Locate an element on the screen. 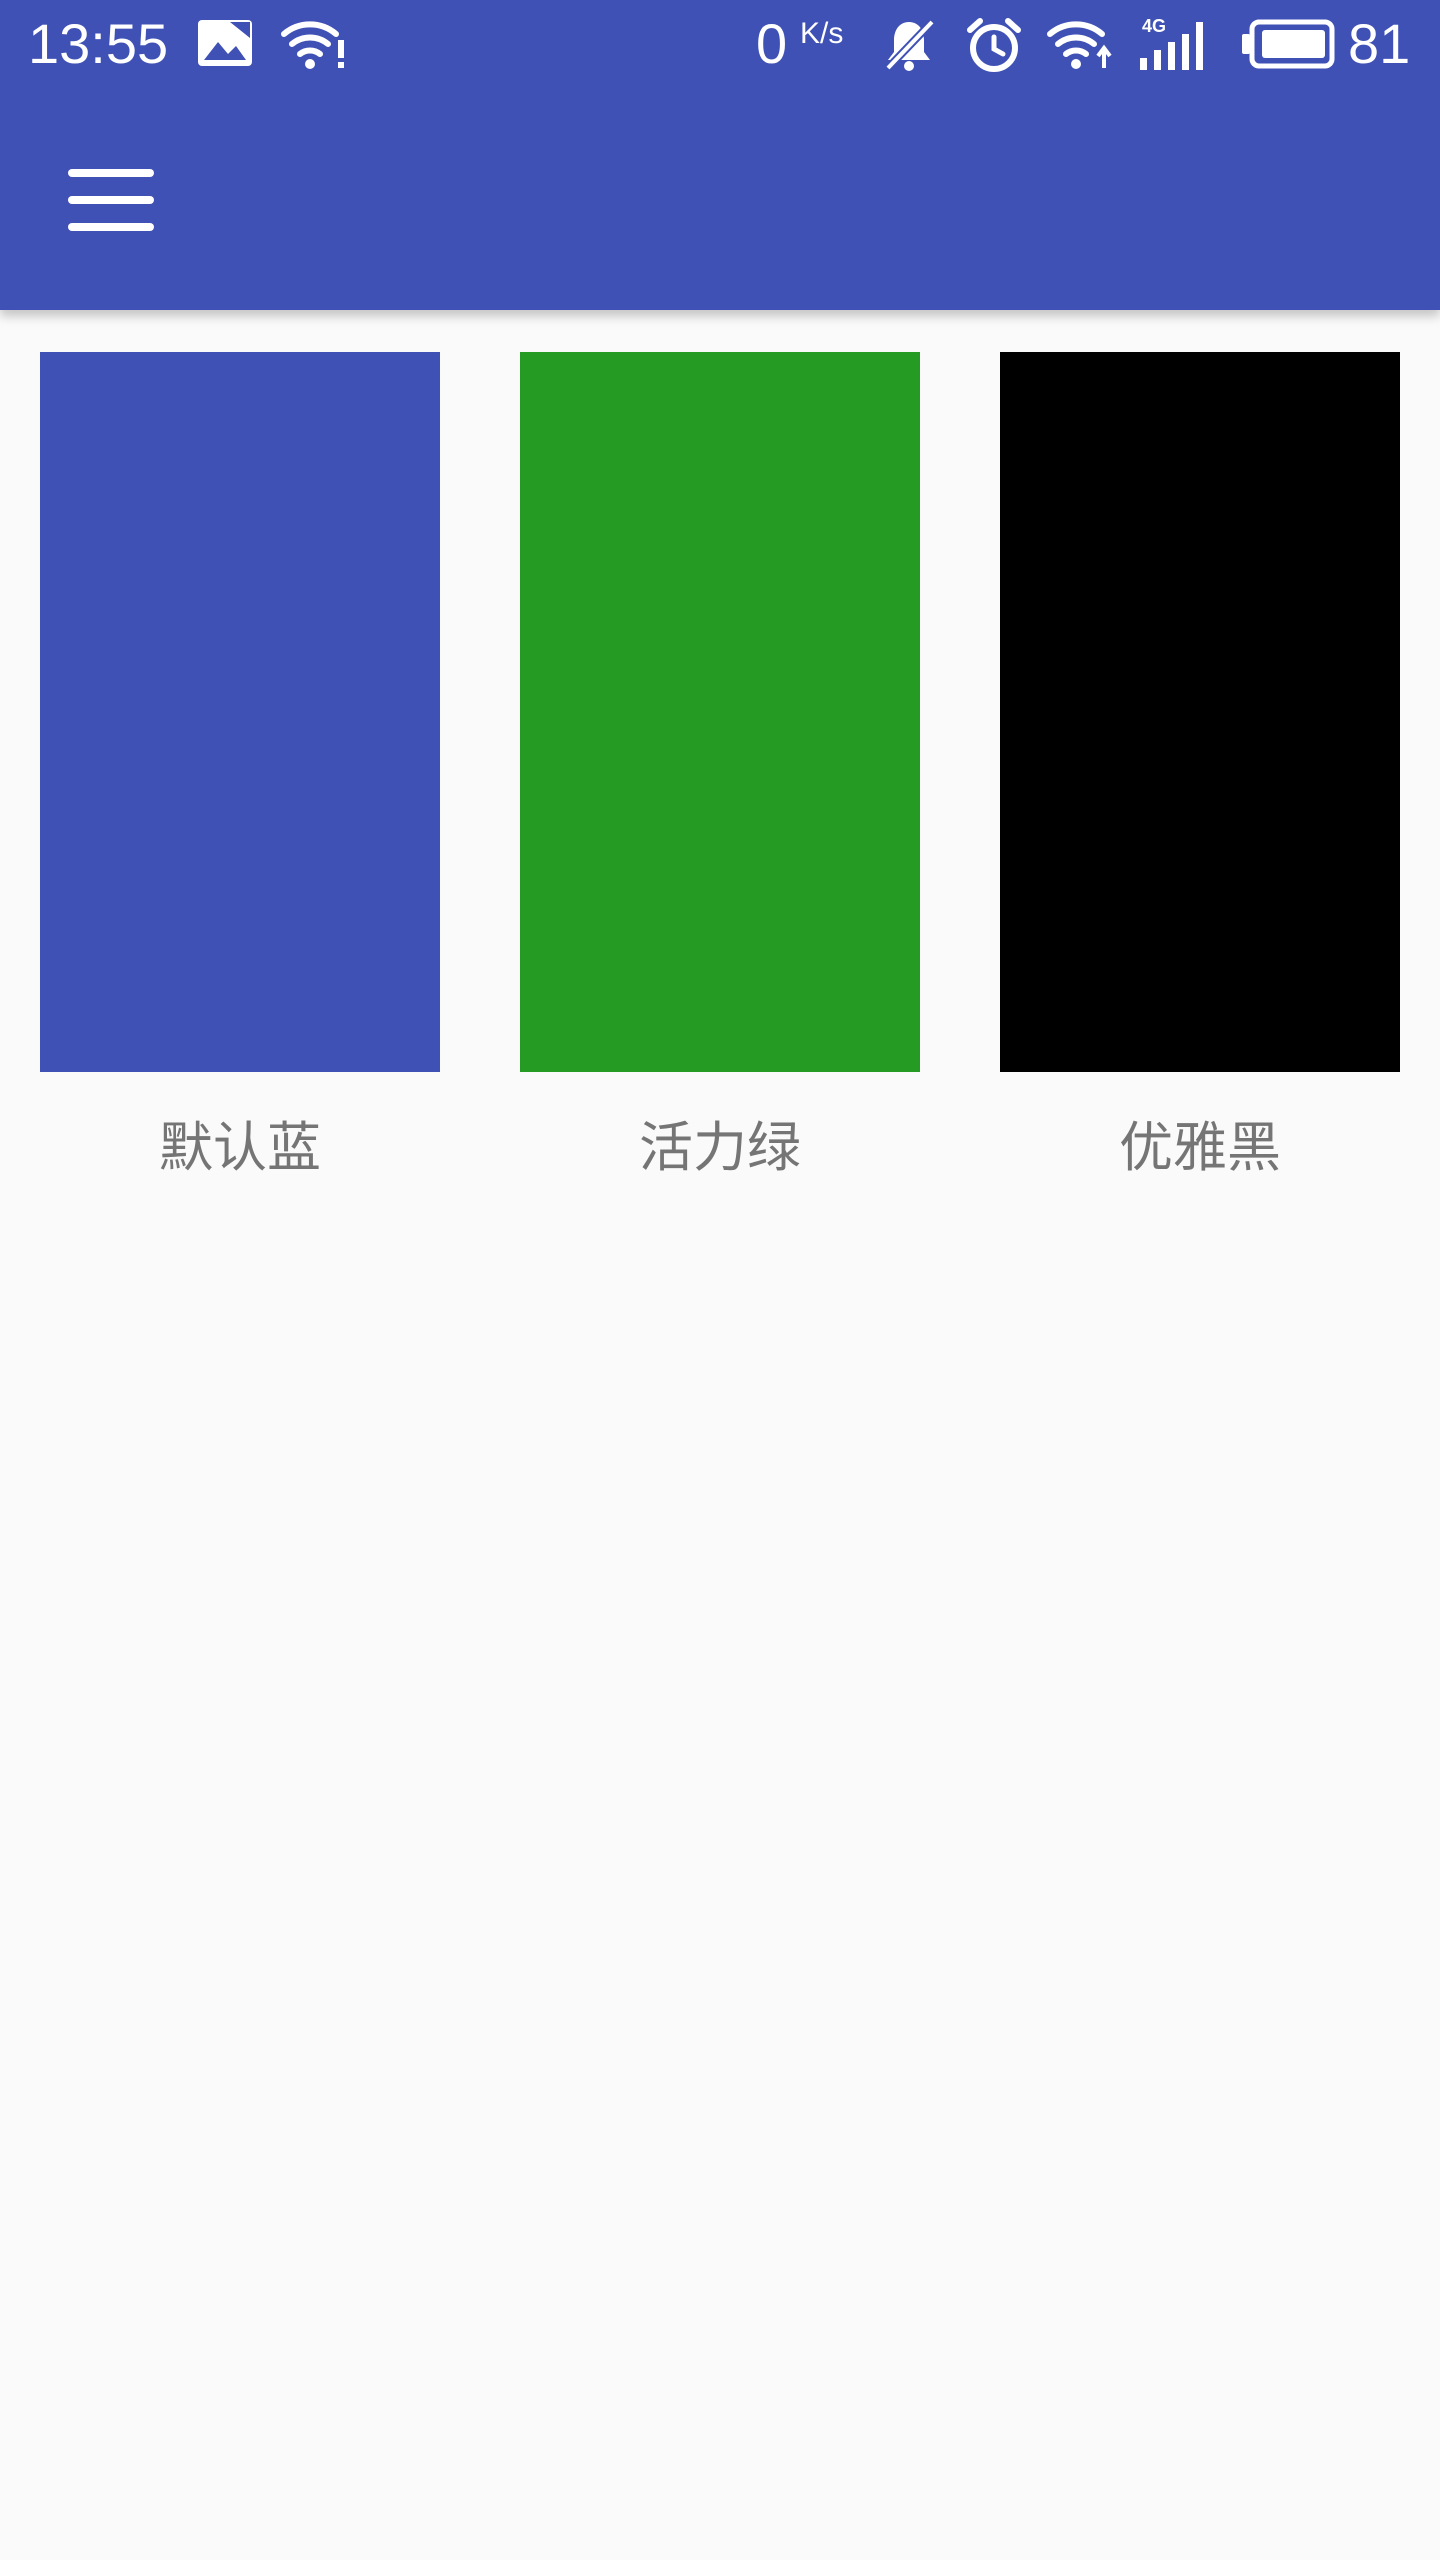 The height and width of the screenshot is (2560, 1440). menu-button is located at coordinates (112, 200).